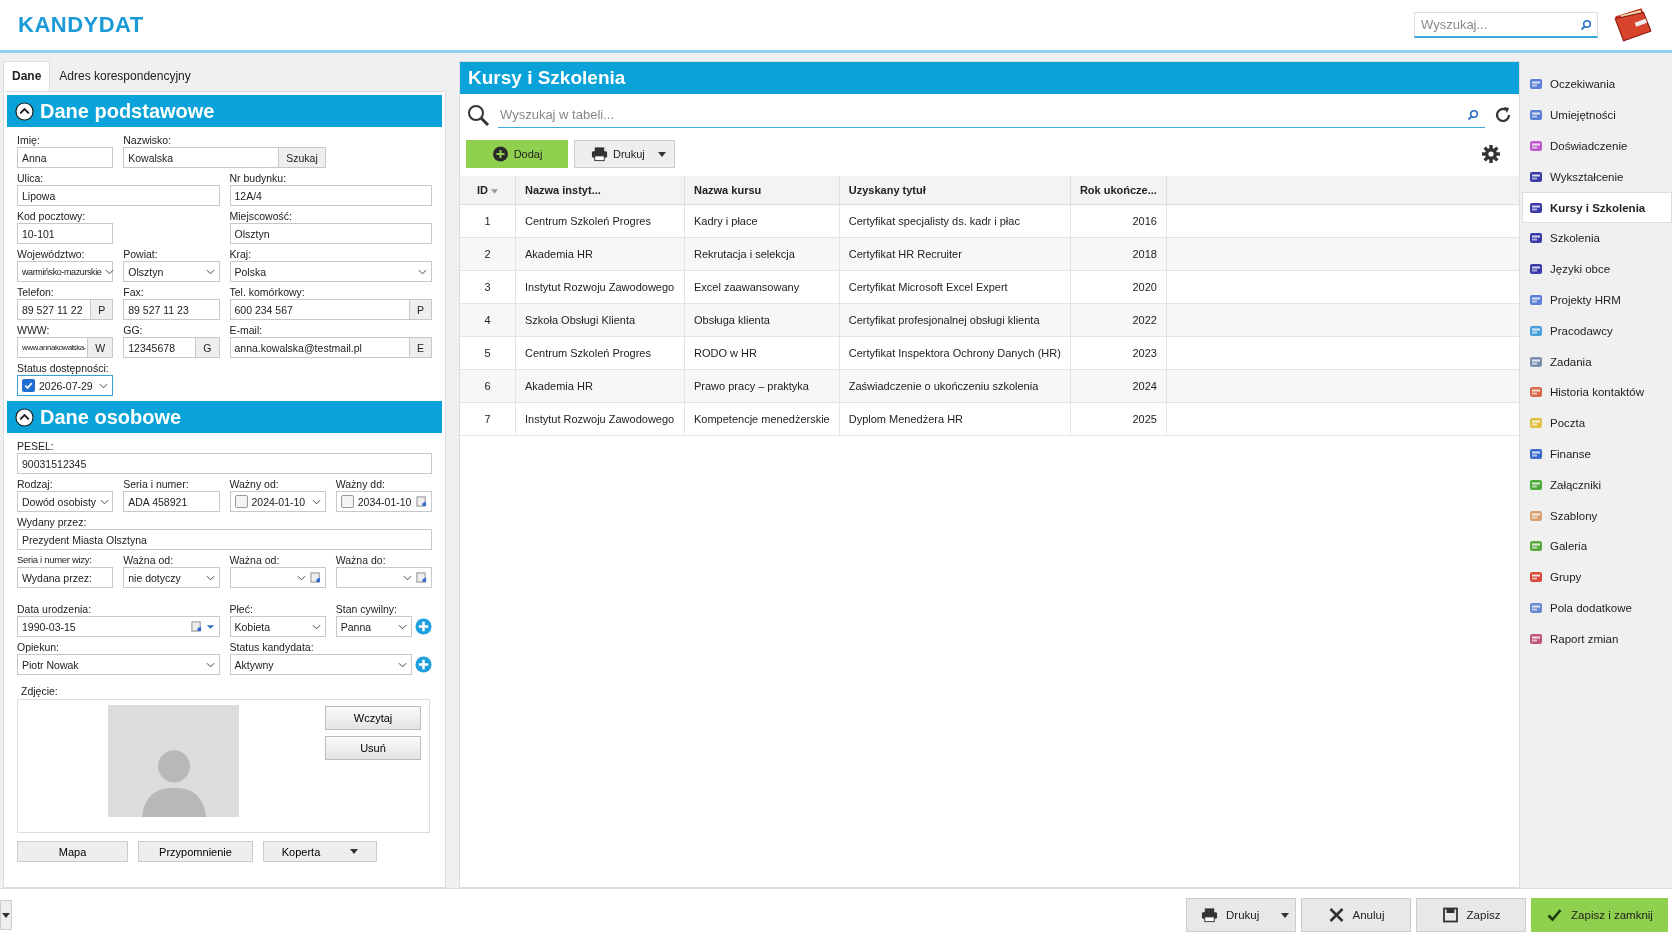 This screenshot has width=1672, height=941. What do you see at coordinates (72, 851) in the screenshot?
I see `action-button: Mapa` at bounding box center [72, 851].